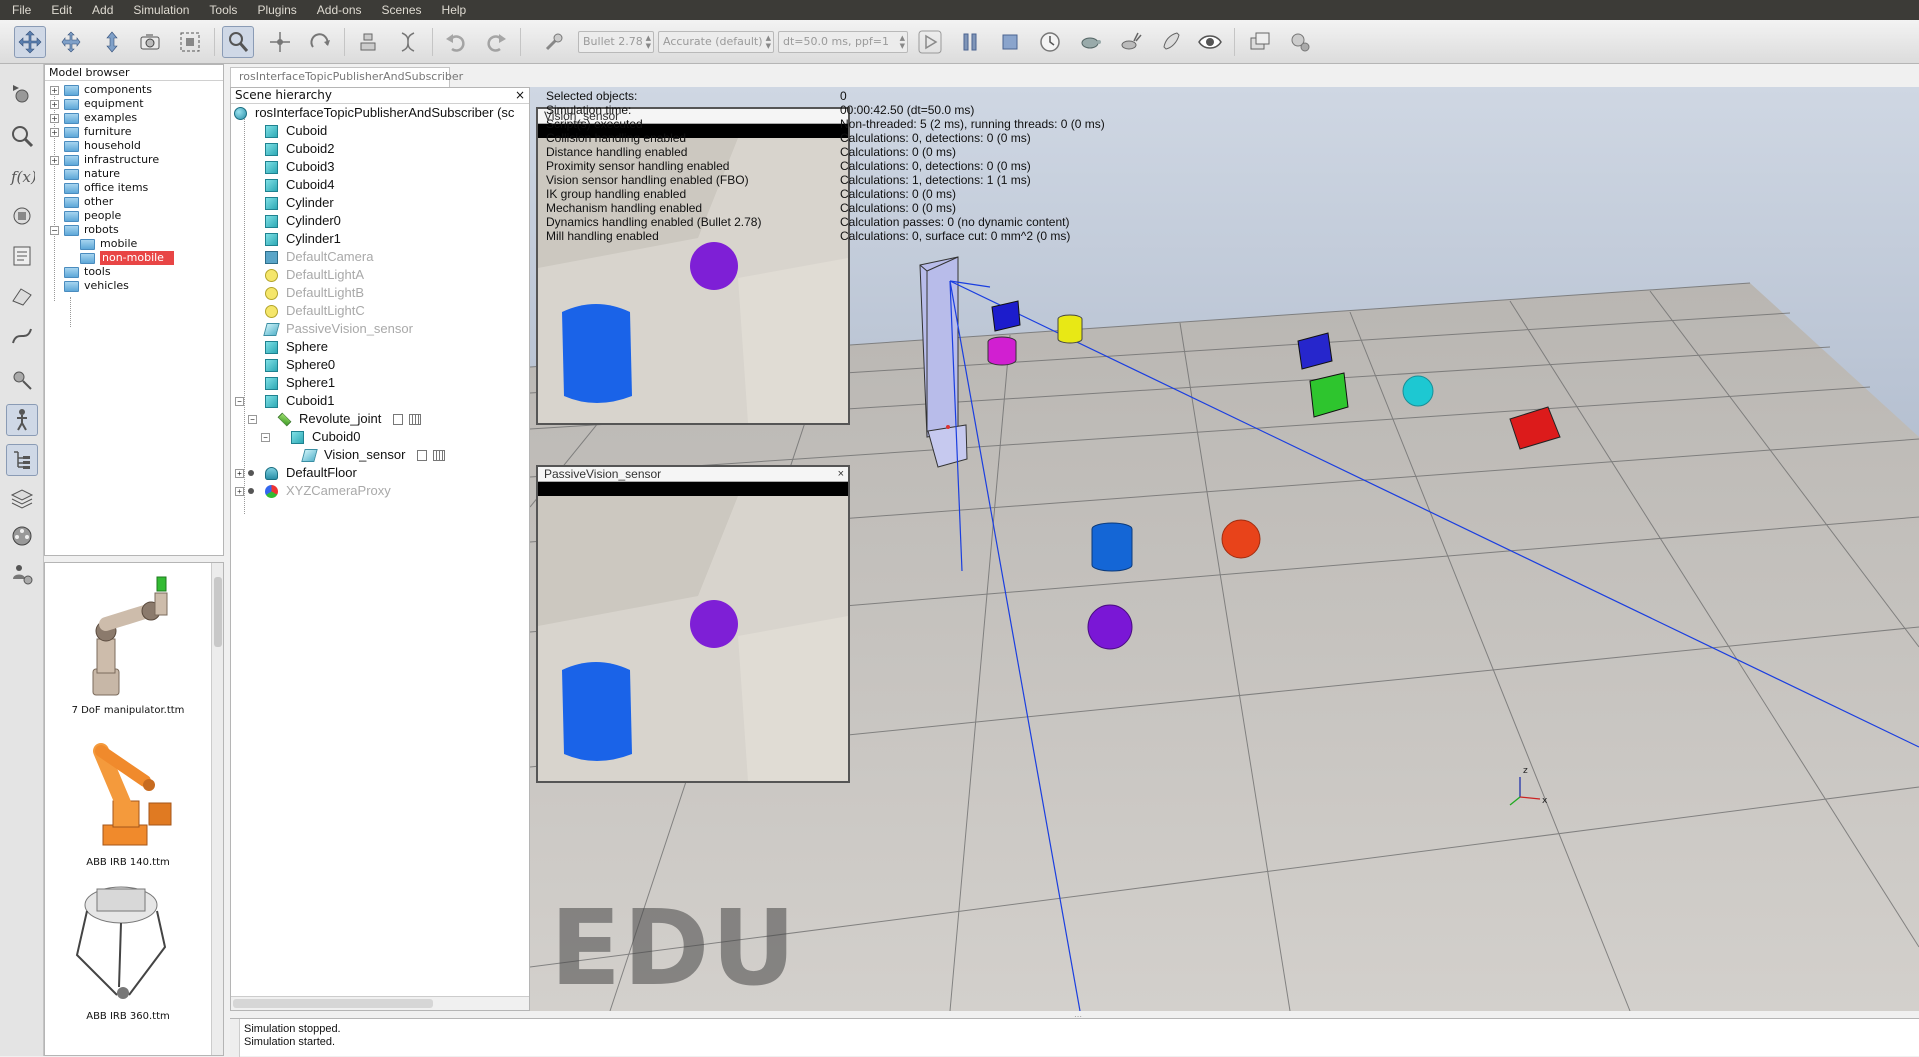  Describe the element at coordinates (100, 10) in the screenshot. I see `menu-add: Add` at that location.